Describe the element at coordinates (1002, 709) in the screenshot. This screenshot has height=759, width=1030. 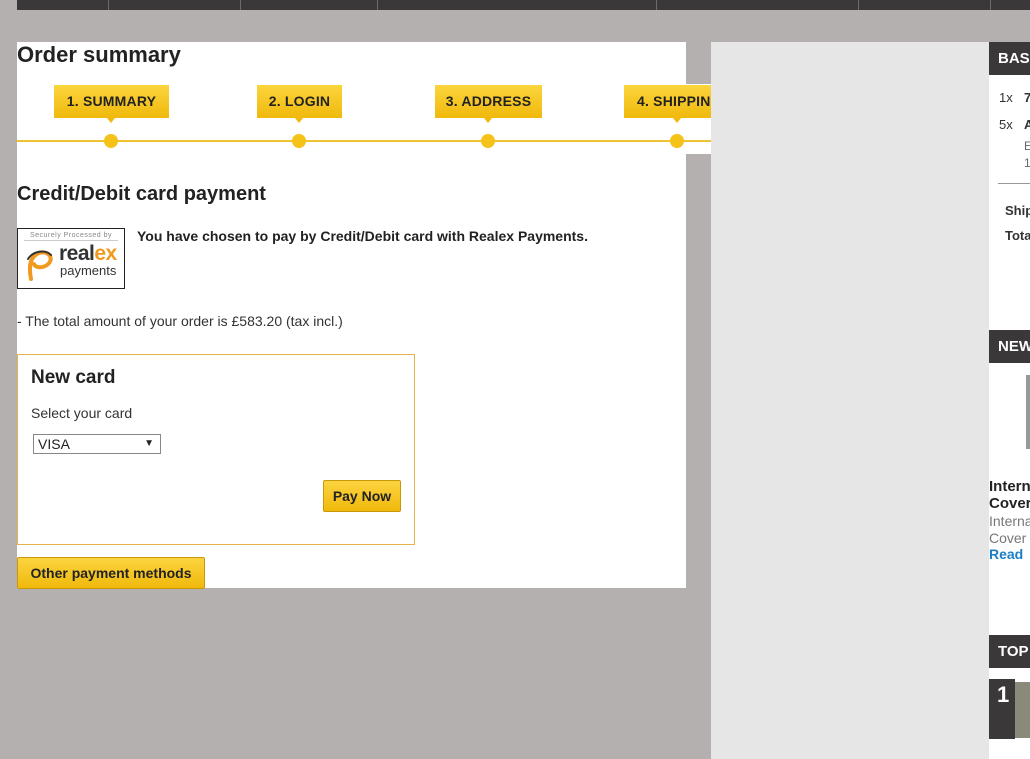
I see `top-seller-rank: 1` at that location.